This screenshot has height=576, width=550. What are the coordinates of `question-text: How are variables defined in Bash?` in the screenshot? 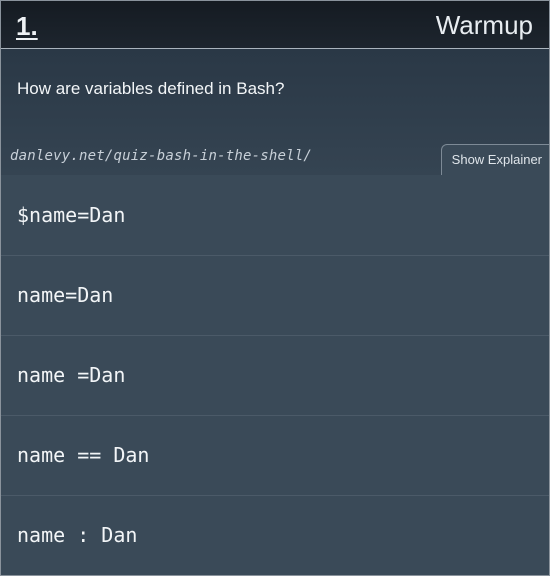 It's located at (151, 88).